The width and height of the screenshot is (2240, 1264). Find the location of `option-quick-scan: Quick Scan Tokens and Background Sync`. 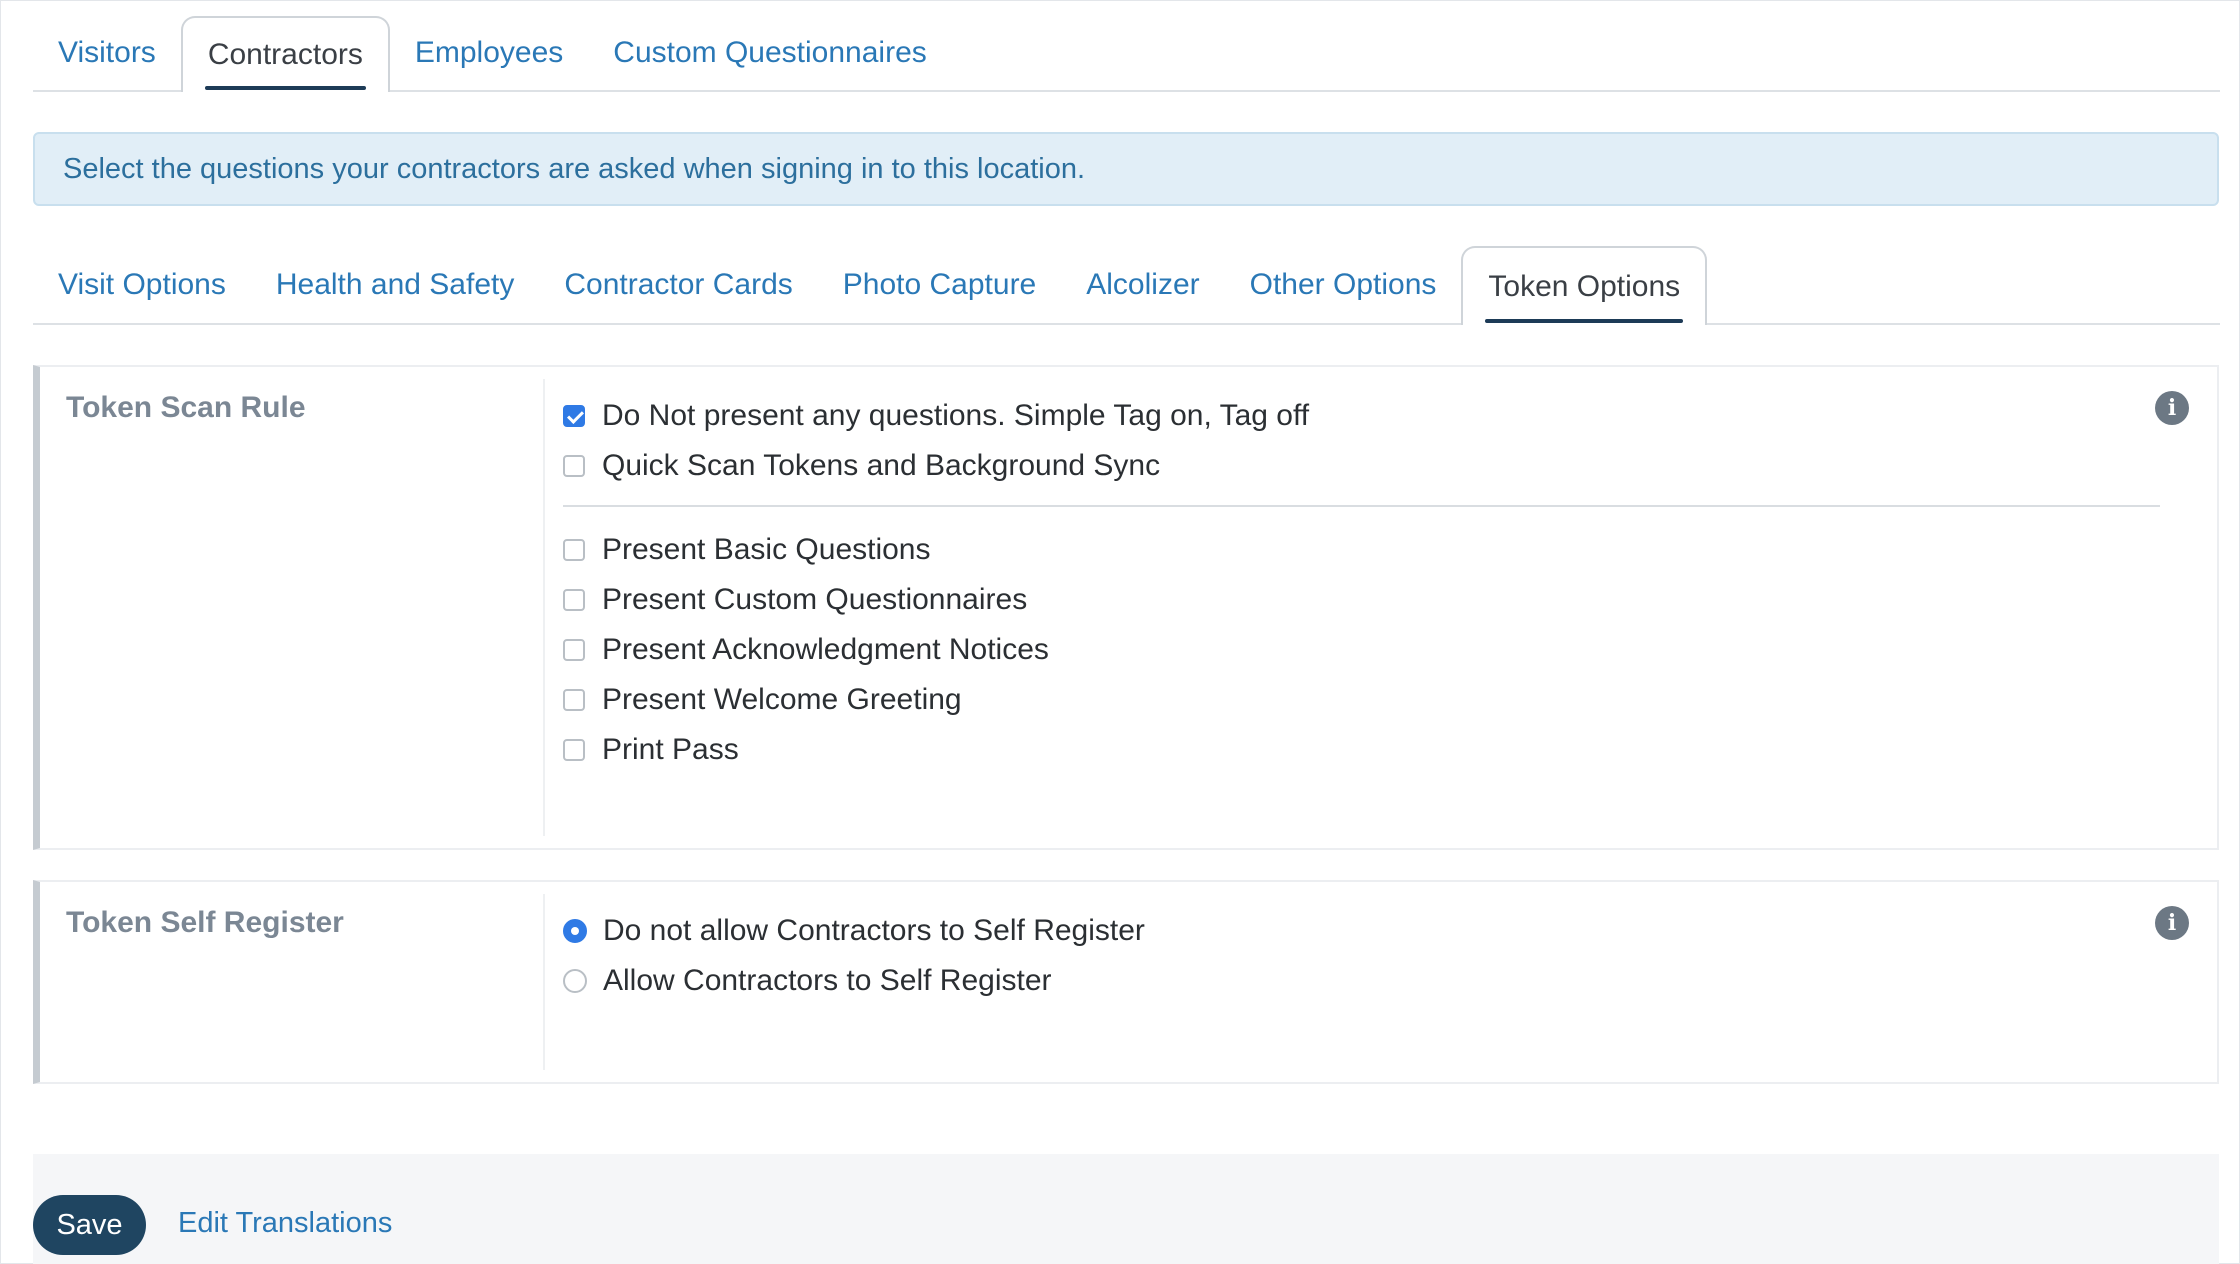

option-quick-scan: Quick Scan Tokens and Background Sync is located at coordinates (1360, 466).